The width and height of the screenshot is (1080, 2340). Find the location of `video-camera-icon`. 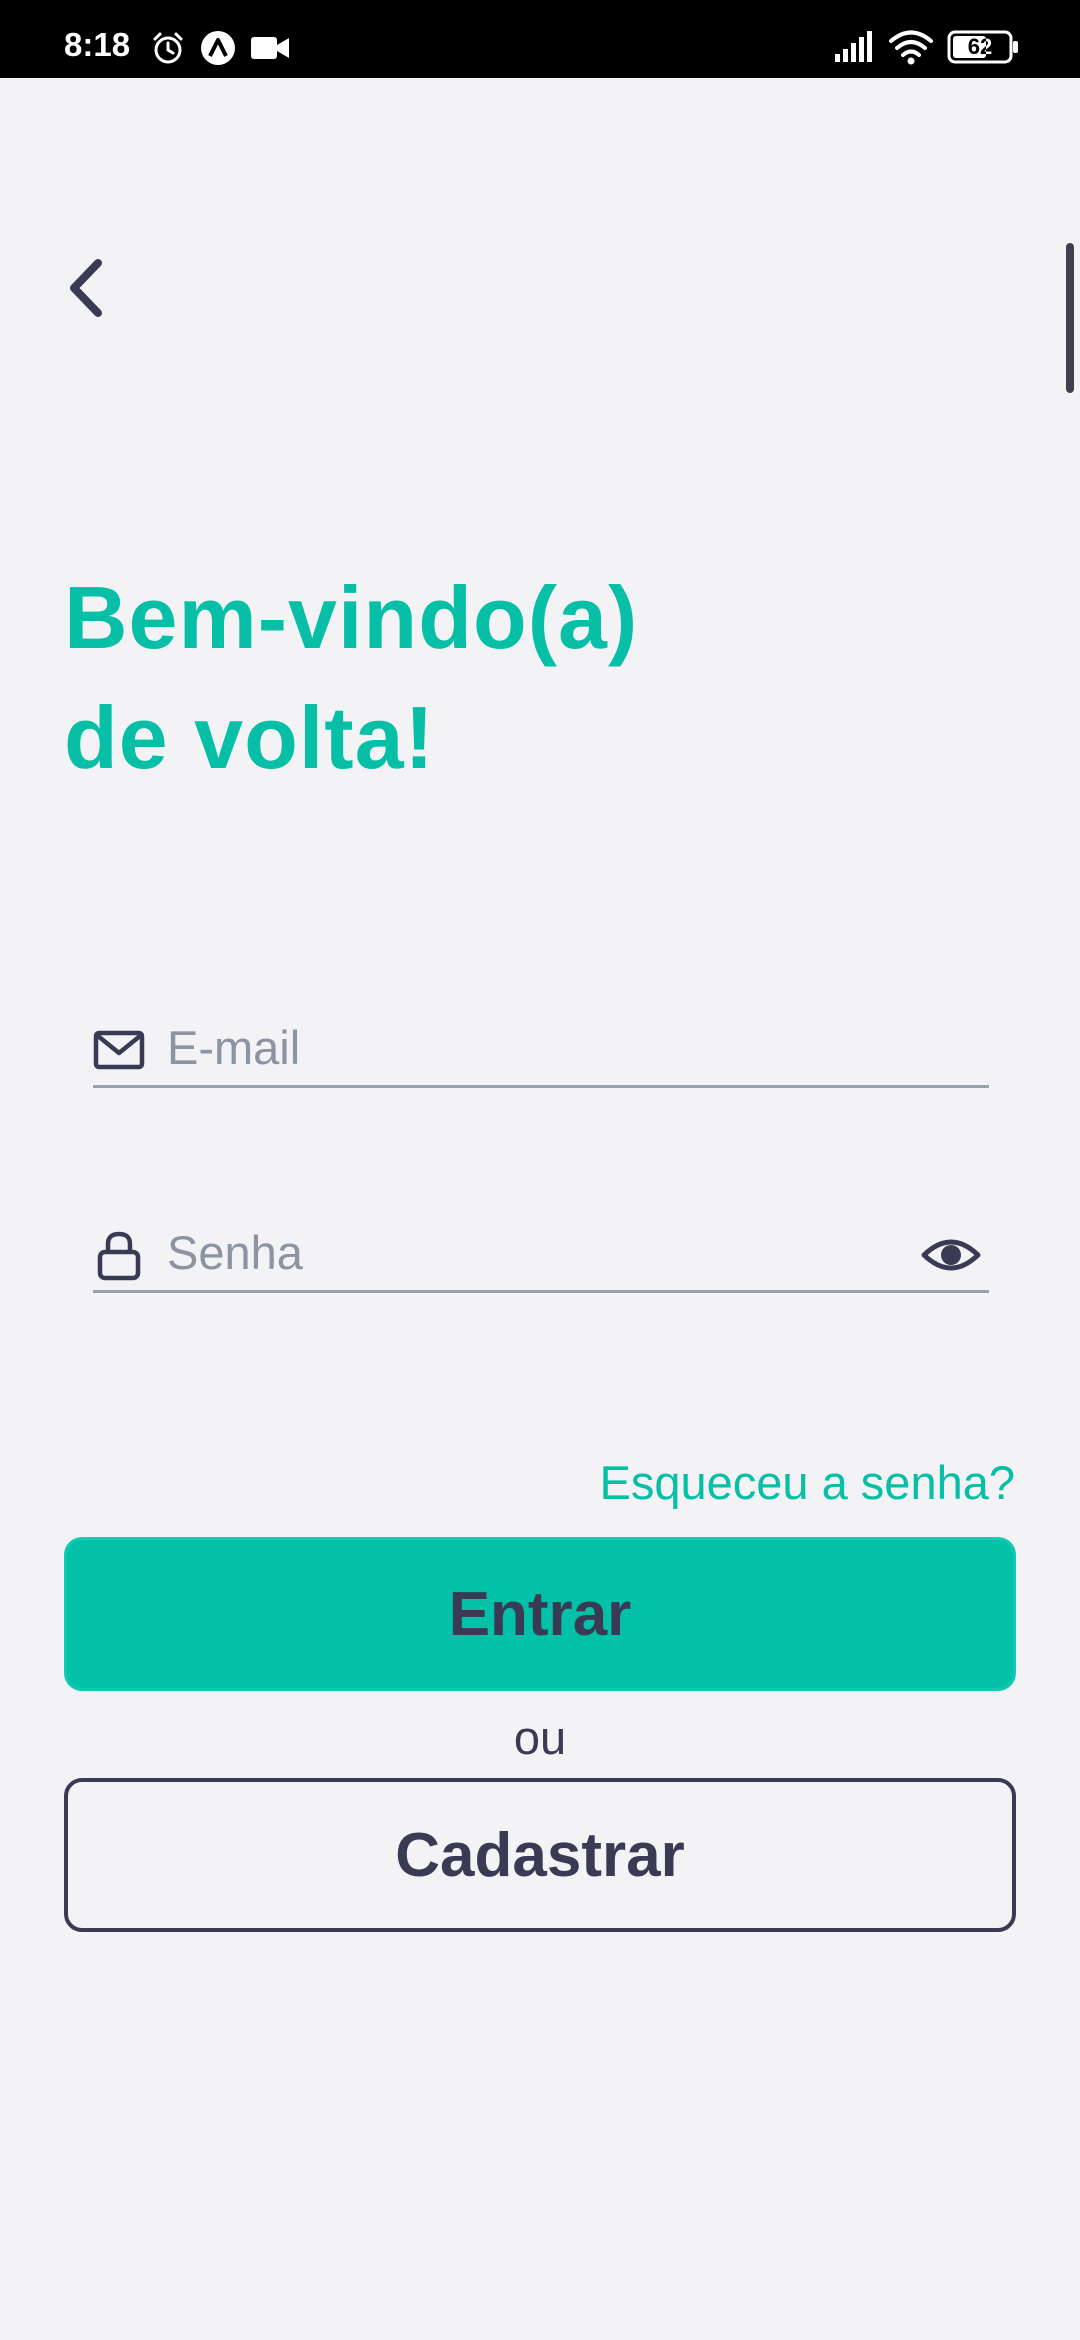

video-camera-icon is located at coordinates (270, 50).